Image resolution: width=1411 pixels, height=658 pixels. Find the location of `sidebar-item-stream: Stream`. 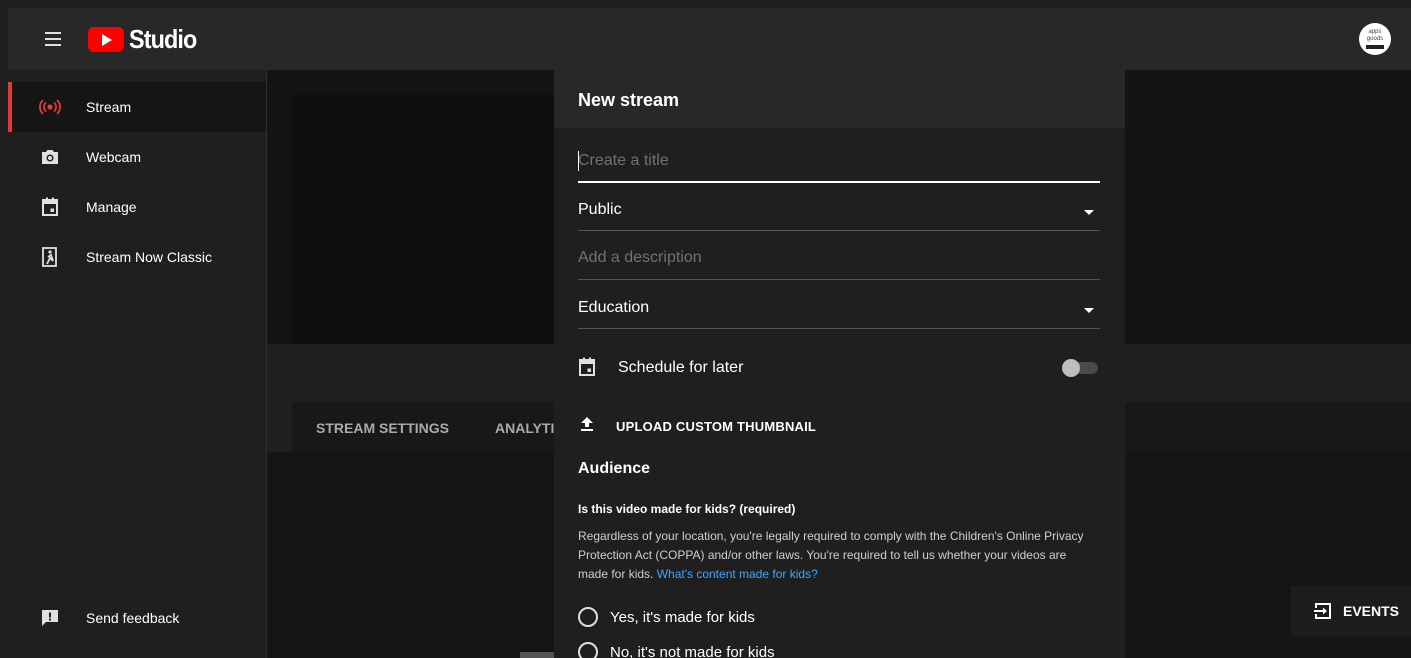

sidebar-item-stream: Stream is located at coordinates (137, 107).